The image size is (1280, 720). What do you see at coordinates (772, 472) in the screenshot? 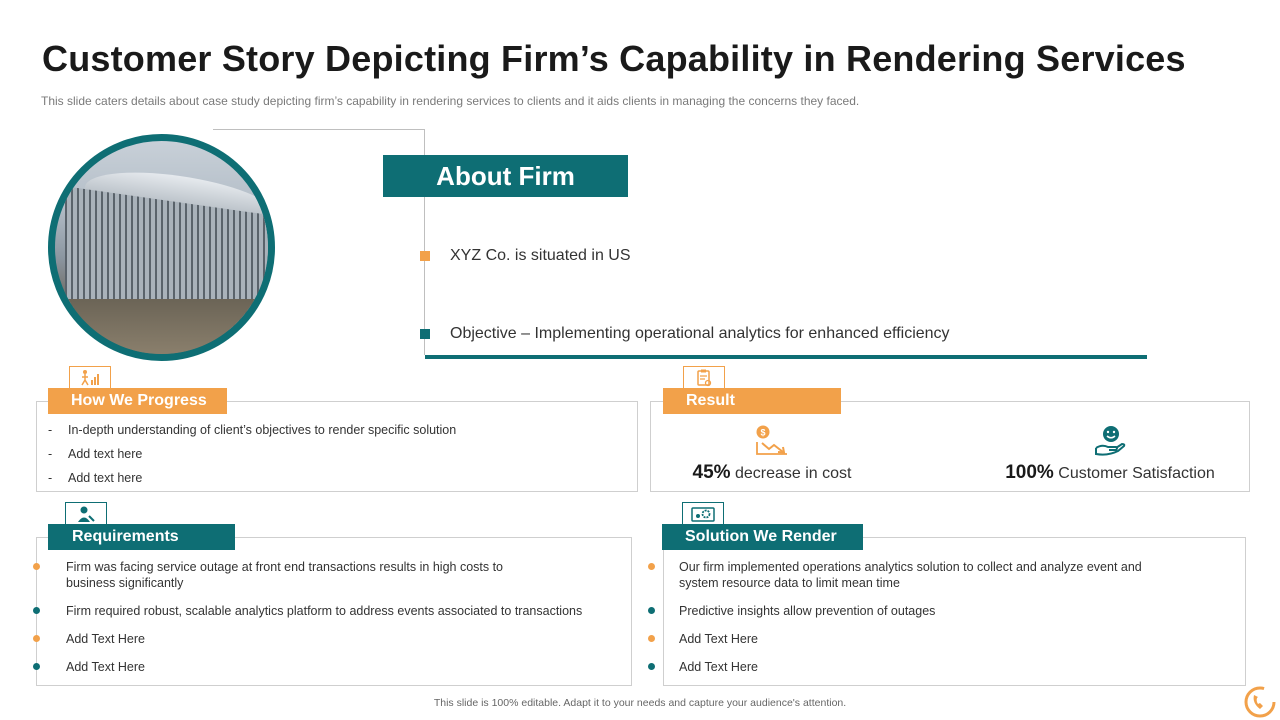
I see `cost-metric-value: 45% decrease in cost` at bounding box center [772, 472].